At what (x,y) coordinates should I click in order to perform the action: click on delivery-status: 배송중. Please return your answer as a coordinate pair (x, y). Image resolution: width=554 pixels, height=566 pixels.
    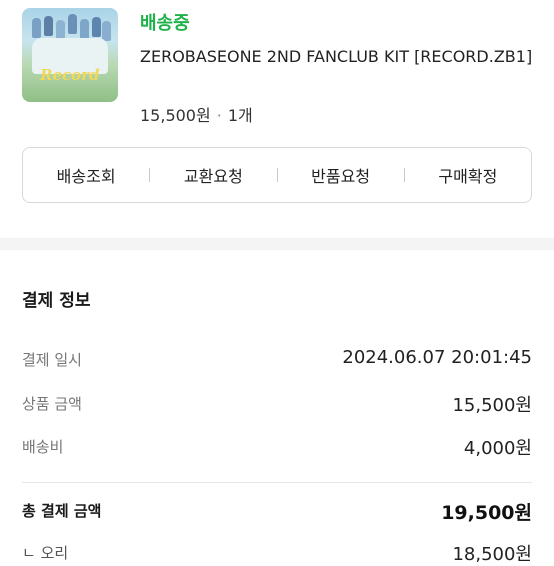
    Looking at the image, I should click on (165, 23).